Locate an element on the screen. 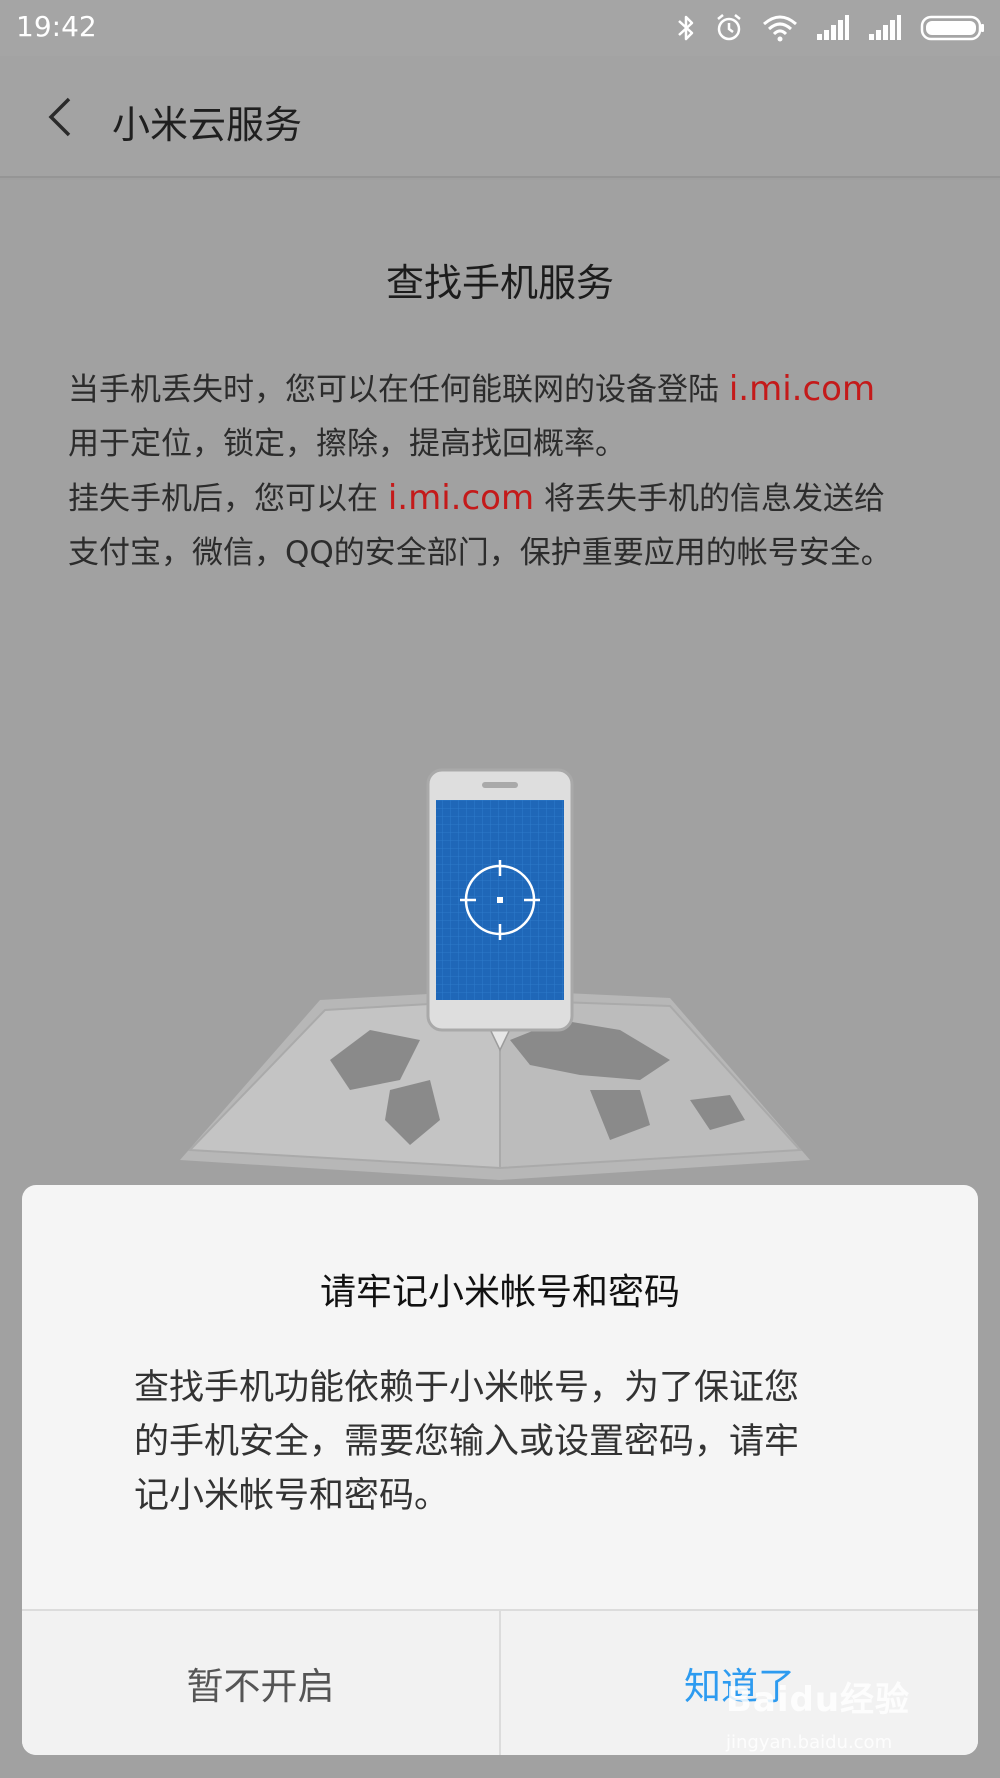 This screenshot has height=1778, width=1000. description-line: 当手机丢失时，您可以在任何能联网的设备登陆 i.mi.com is located at coordinates (508, 389).